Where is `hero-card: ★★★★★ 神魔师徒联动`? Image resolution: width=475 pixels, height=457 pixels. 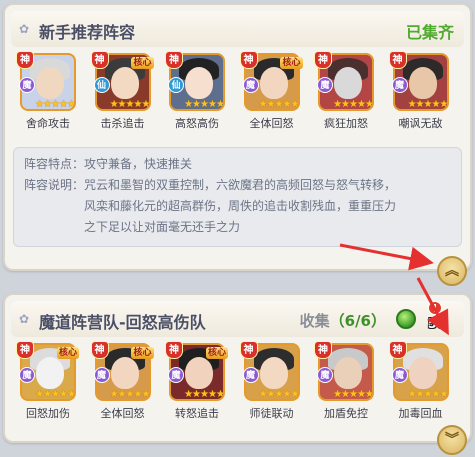 hero-card: ★★★★★ 神魔师徒联动 is located at coordinates (272, 387).